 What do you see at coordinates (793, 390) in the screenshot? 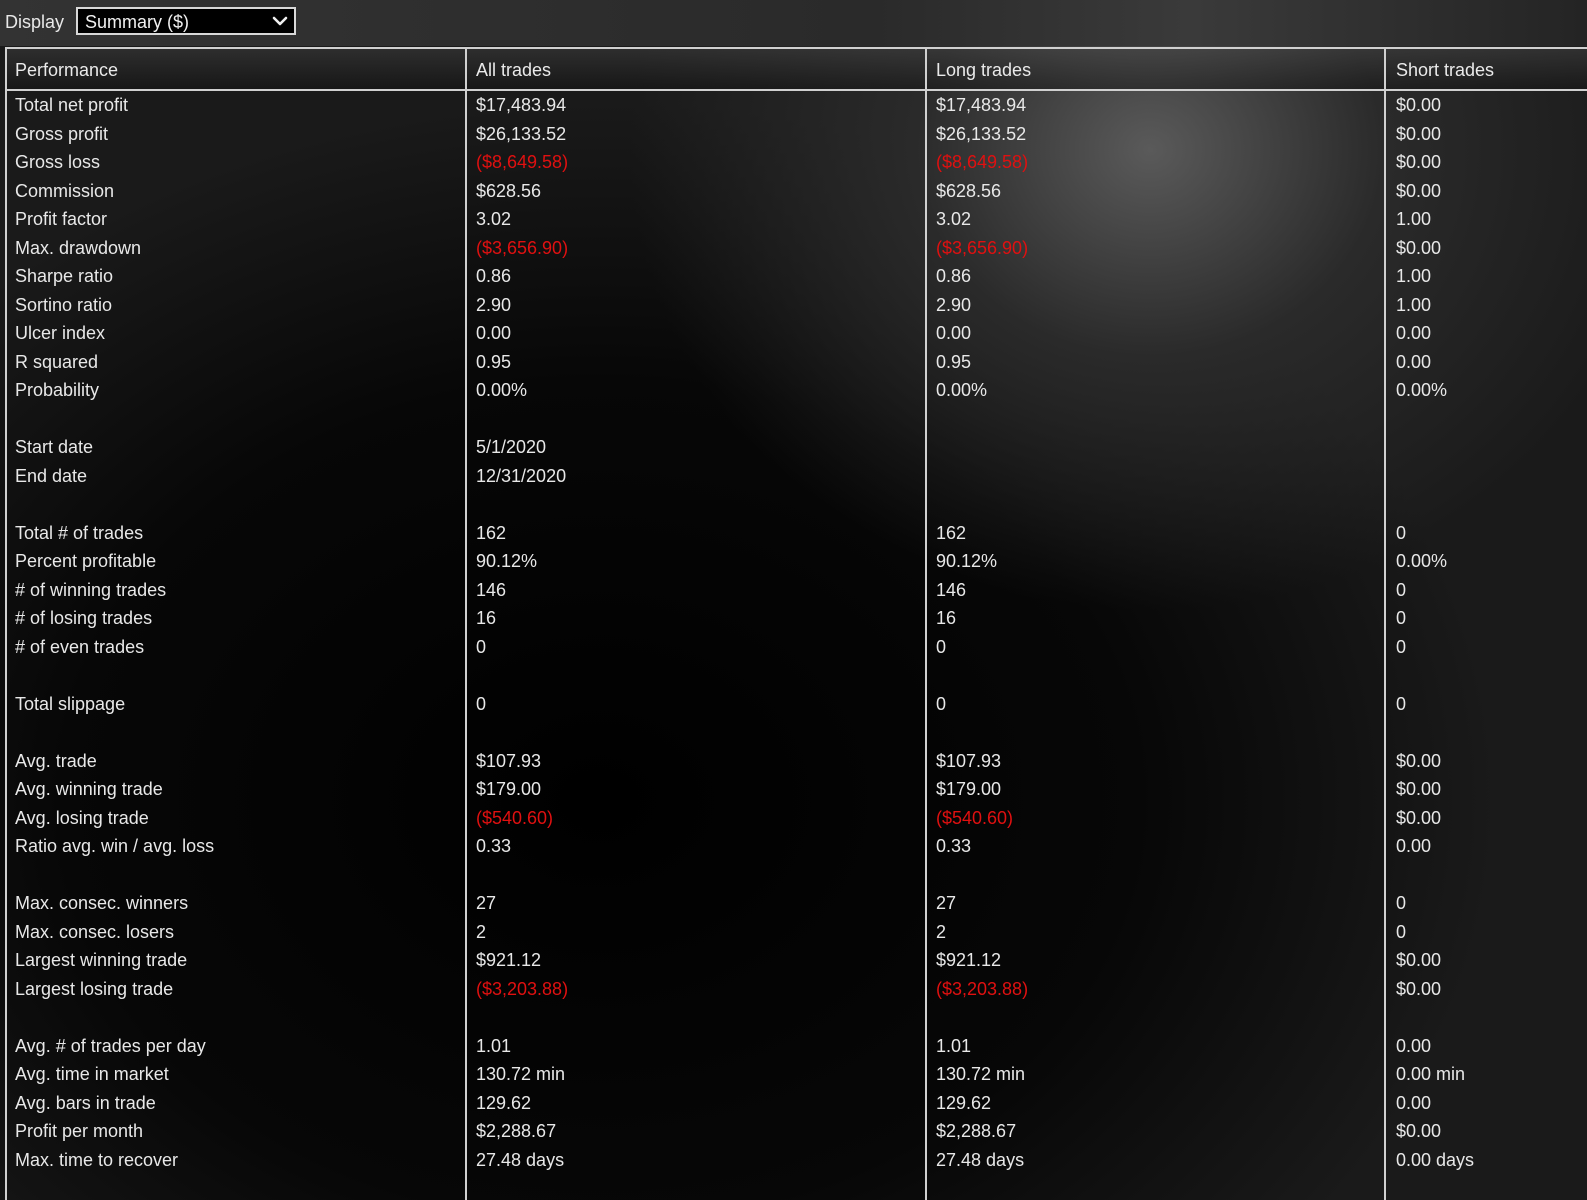
I see `table-row: Probability 0.00% 0.00% 0.00%` at bounding box center [793, 390].